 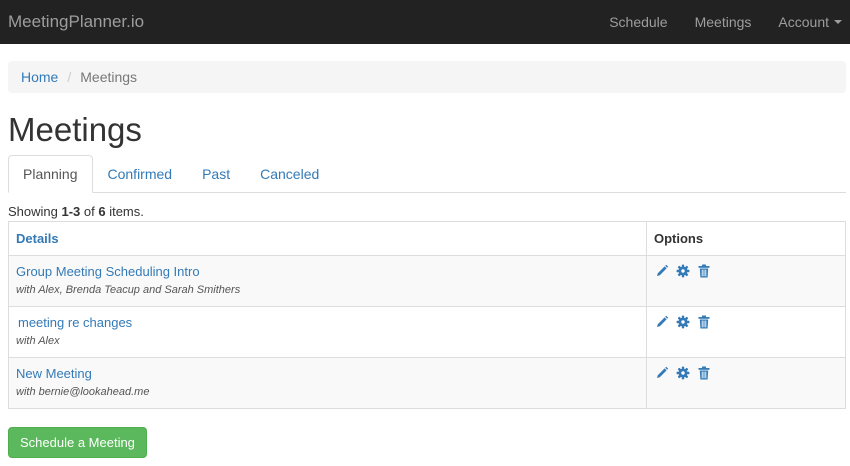 I want to click on caret-down-icon, so click(x=838, y=22).